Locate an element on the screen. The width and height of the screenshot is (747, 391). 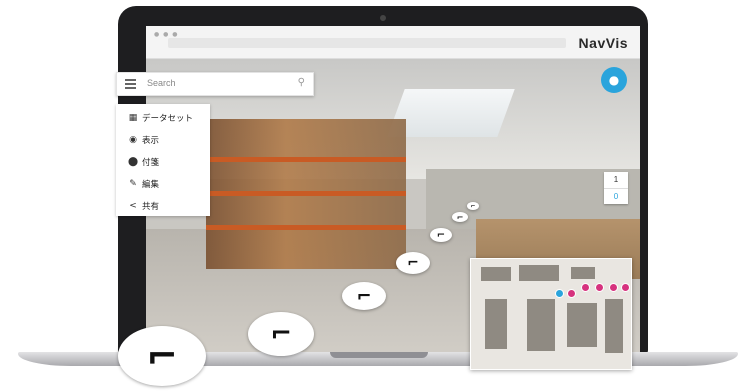
menu-item-datasets: ▦ データセット is located at coordinates (163, 118).